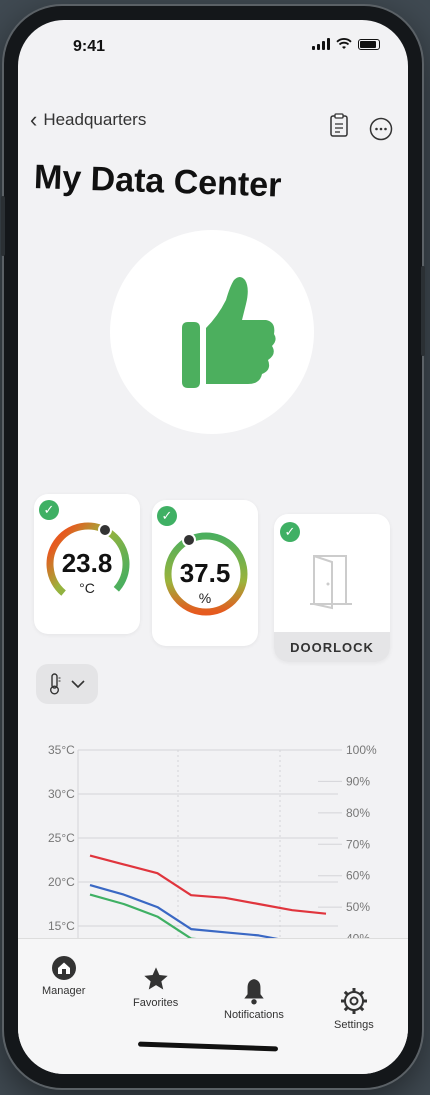  What do you see at coordinates (64, 991) in the screenshot?
I see `tab-label: Manager` at bounding box center [64, 991].